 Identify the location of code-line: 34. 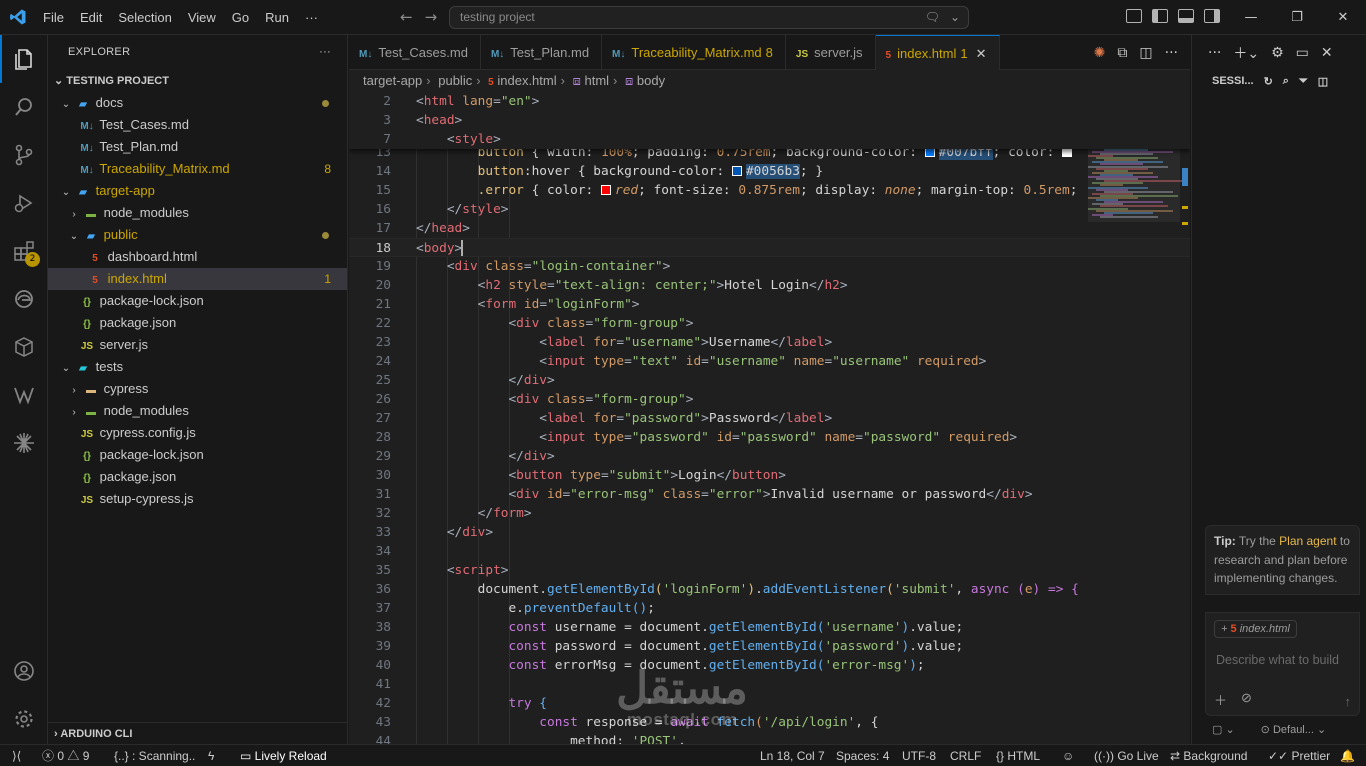
(769, 551).